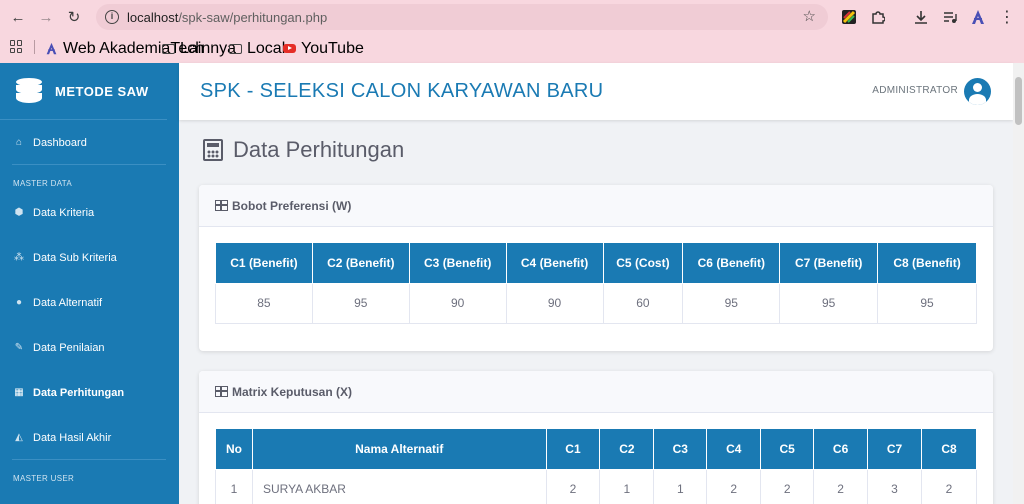 This screenshot has width=1024, height=504. I want to click on brand-title: METODE SAW, so click(102, 91).